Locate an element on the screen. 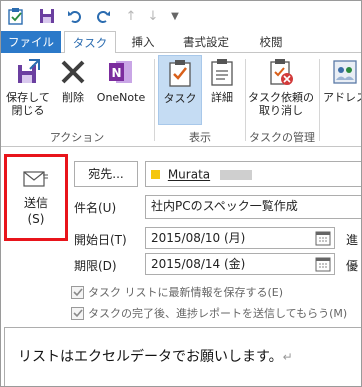  envelope-icon is located at coordinates (35, 178).